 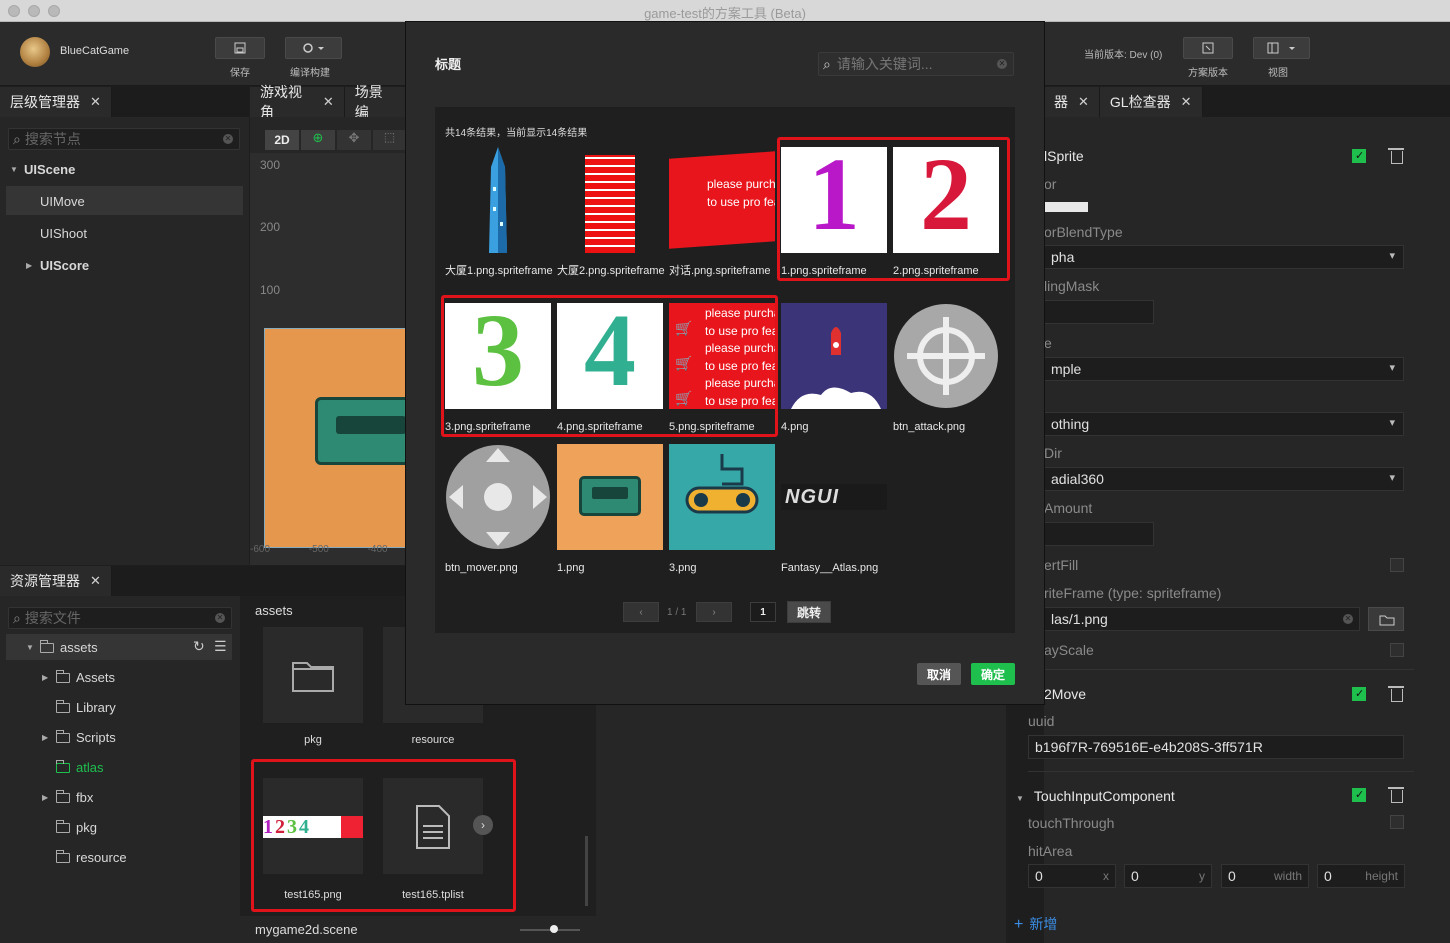 I want to click on input-value: 0, so click(x=1135, y=876).